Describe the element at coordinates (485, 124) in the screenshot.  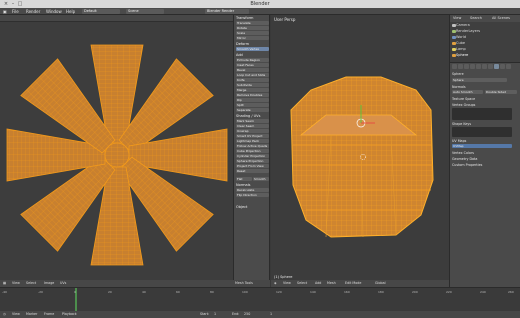
I see `shape-keys-panel-header: Shape Keys` at that location.